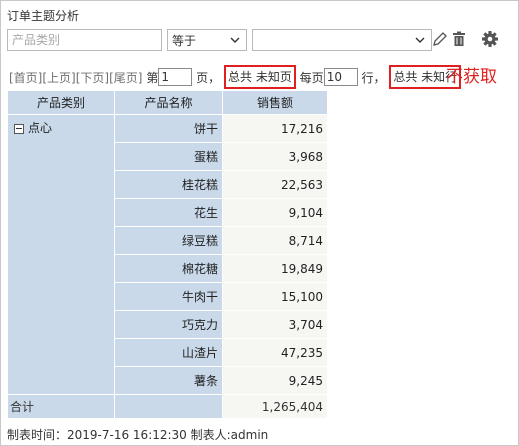 The height and width of the screenshot is (446, 519). I want to click on field-input, so click(84, 40).